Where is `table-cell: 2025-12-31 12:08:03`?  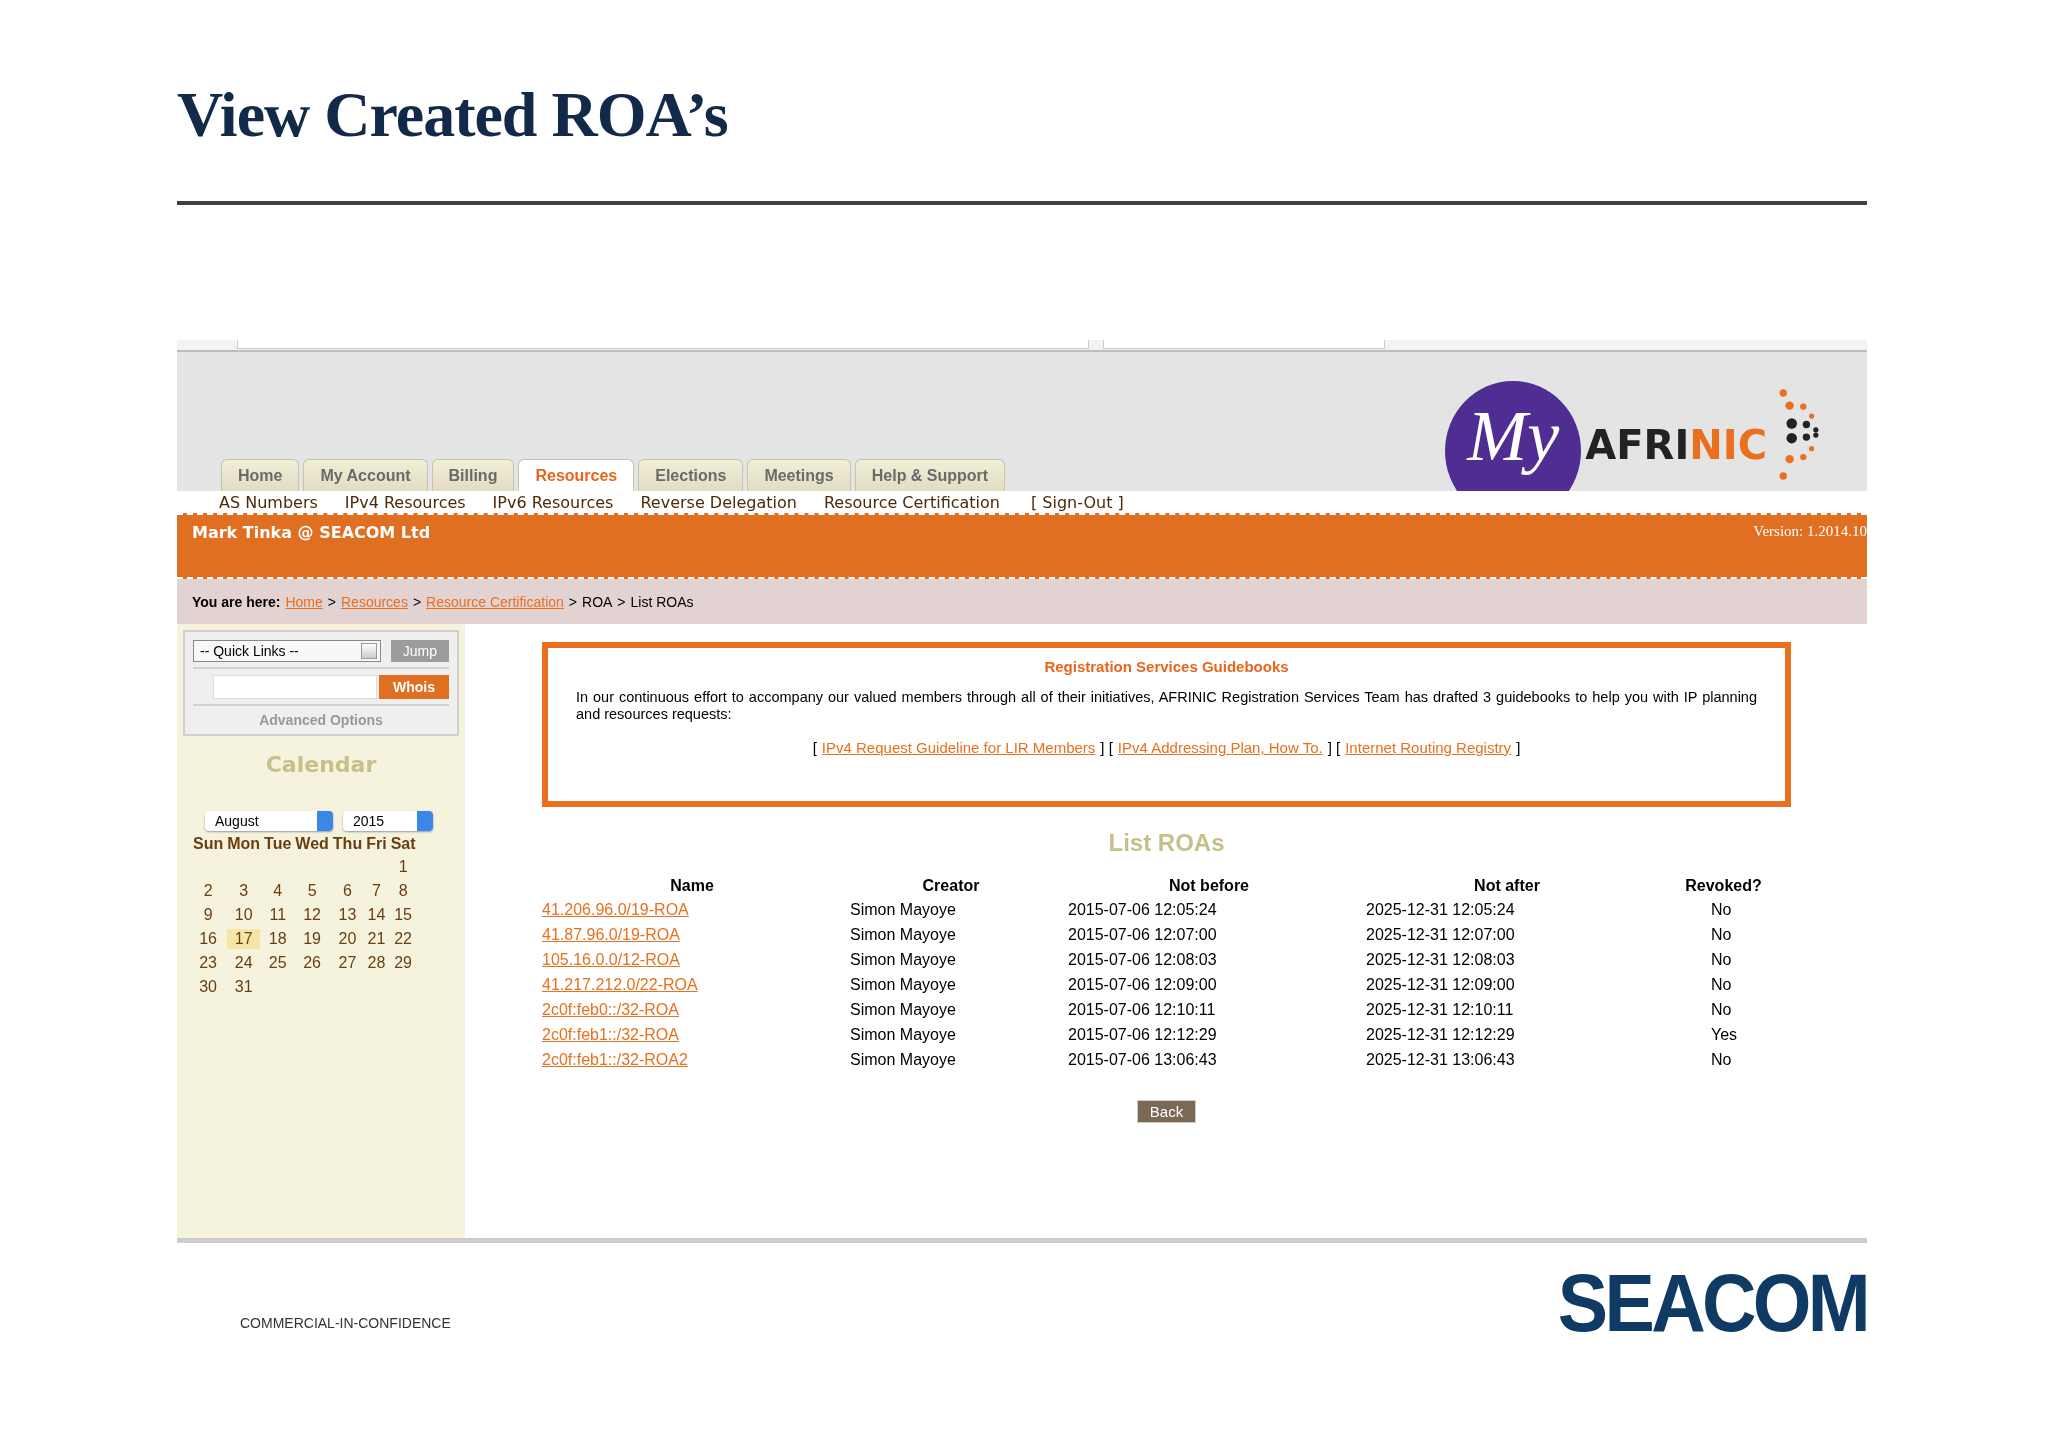 table-cell: 2025-12-31 12:08:03 is located at coordinates (1440, 959).